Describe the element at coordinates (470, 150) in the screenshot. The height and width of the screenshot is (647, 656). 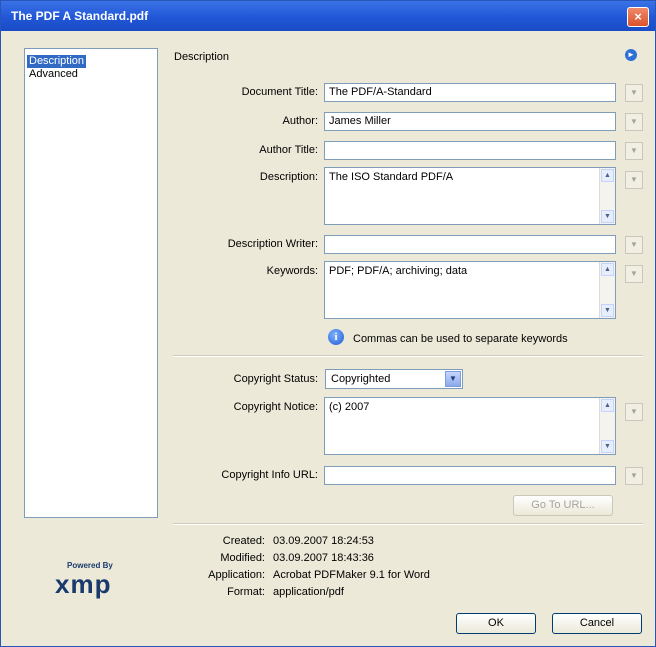
I see `author-title-field` at that location.